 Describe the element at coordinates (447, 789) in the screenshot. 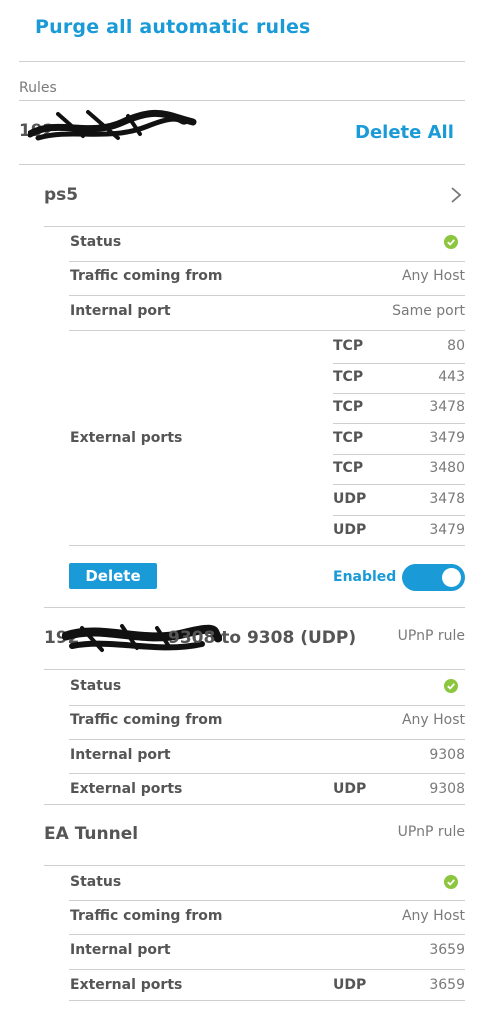

I see `port-number: 9308` at that location.